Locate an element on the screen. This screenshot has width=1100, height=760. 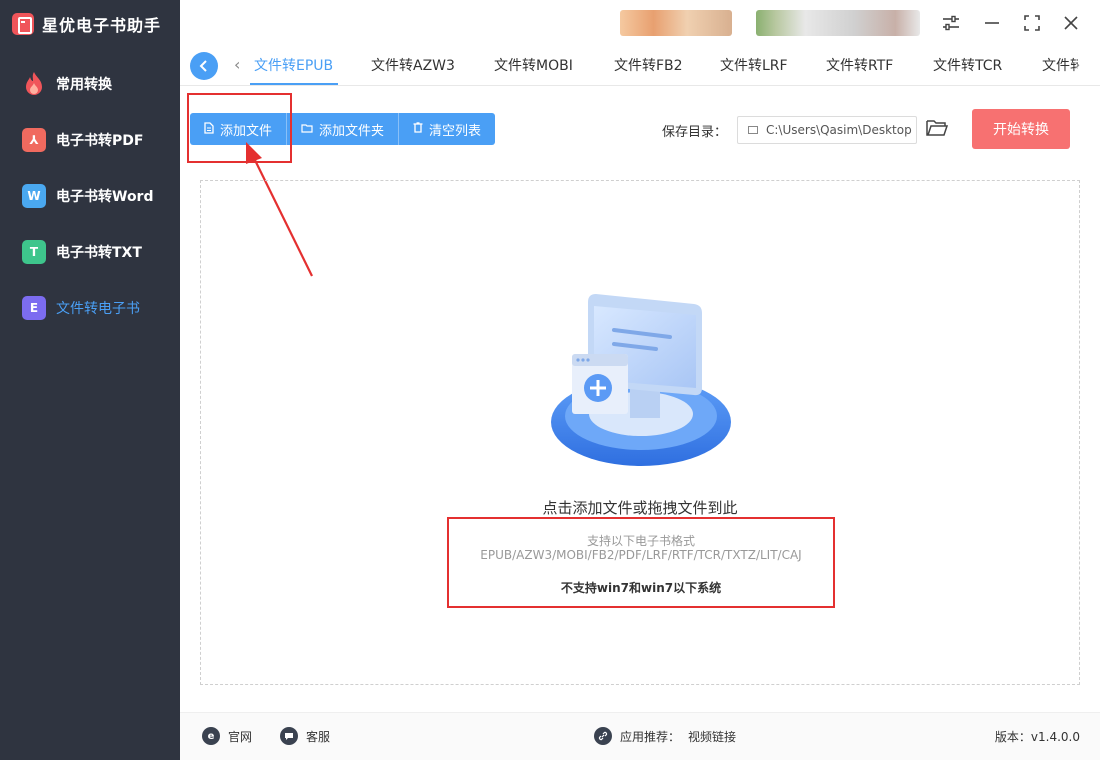
minimize-icon is located at coordinates (992, 23).